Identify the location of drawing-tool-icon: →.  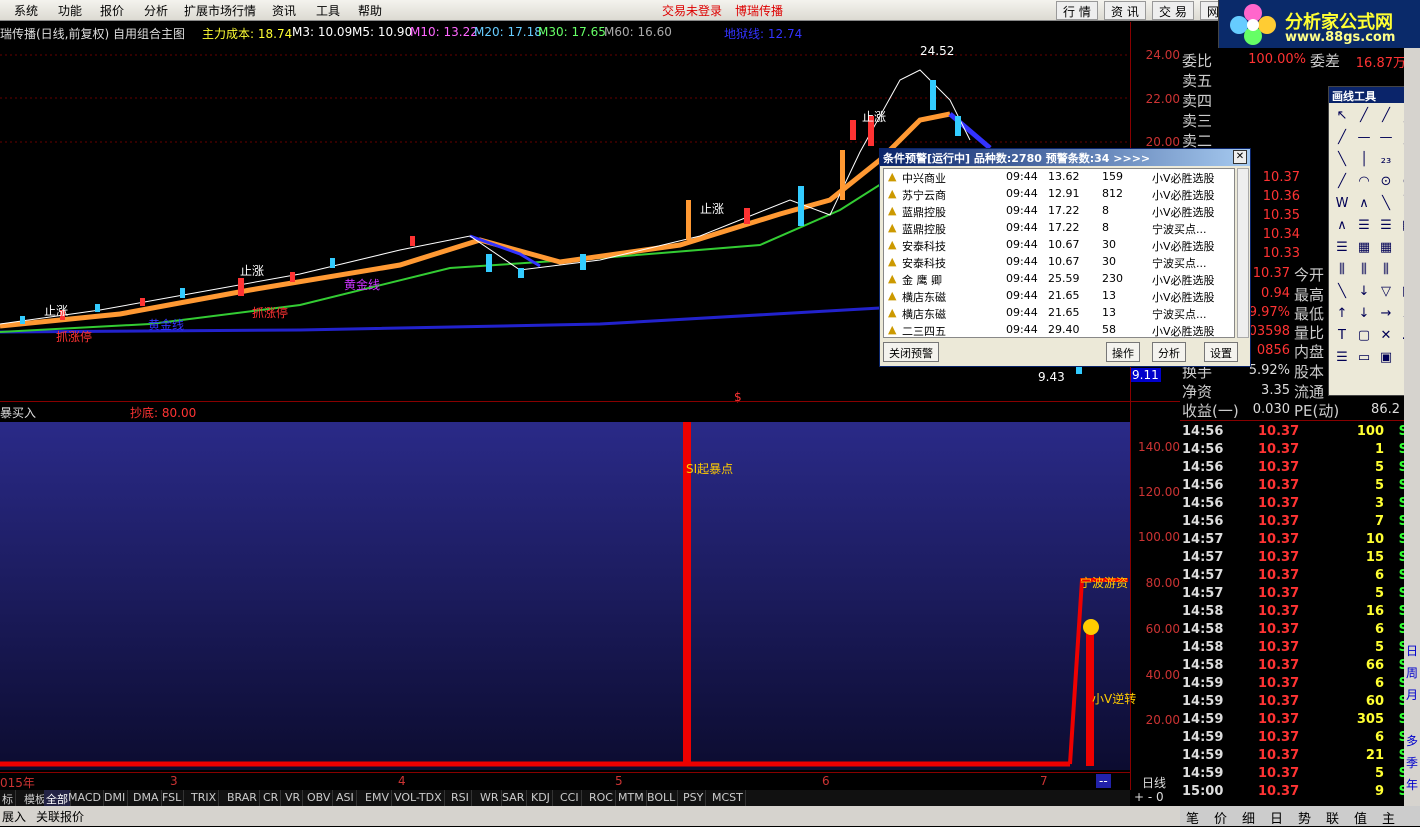
(1386, 314).